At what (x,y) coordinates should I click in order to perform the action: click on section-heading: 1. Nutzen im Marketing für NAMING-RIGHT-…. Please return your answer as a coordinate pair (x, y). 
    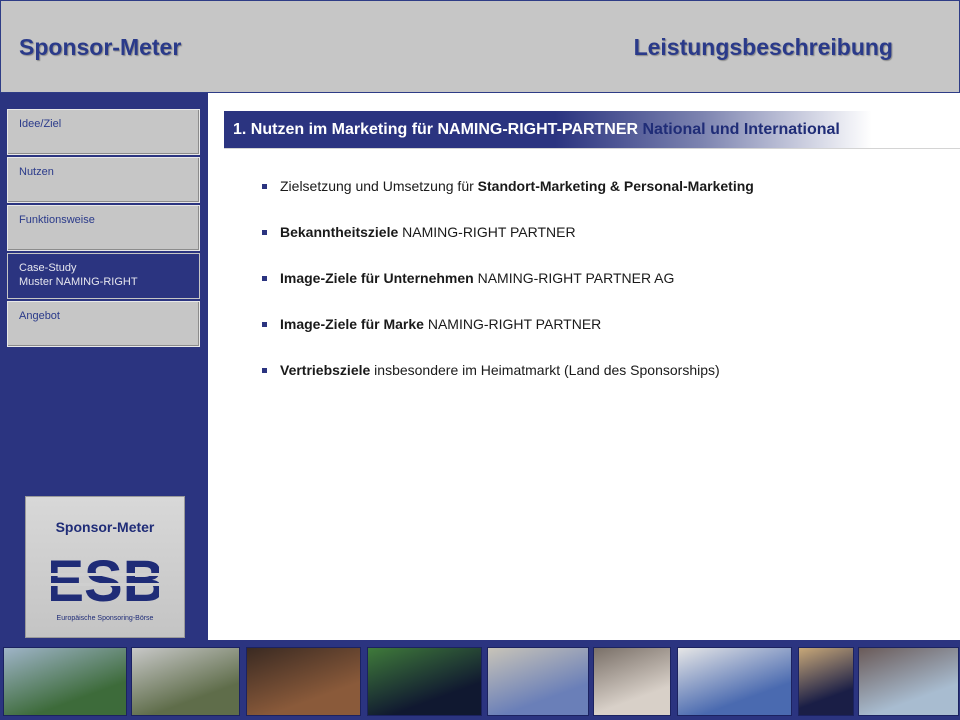
    Looking at the image, I should click on (536, 129).